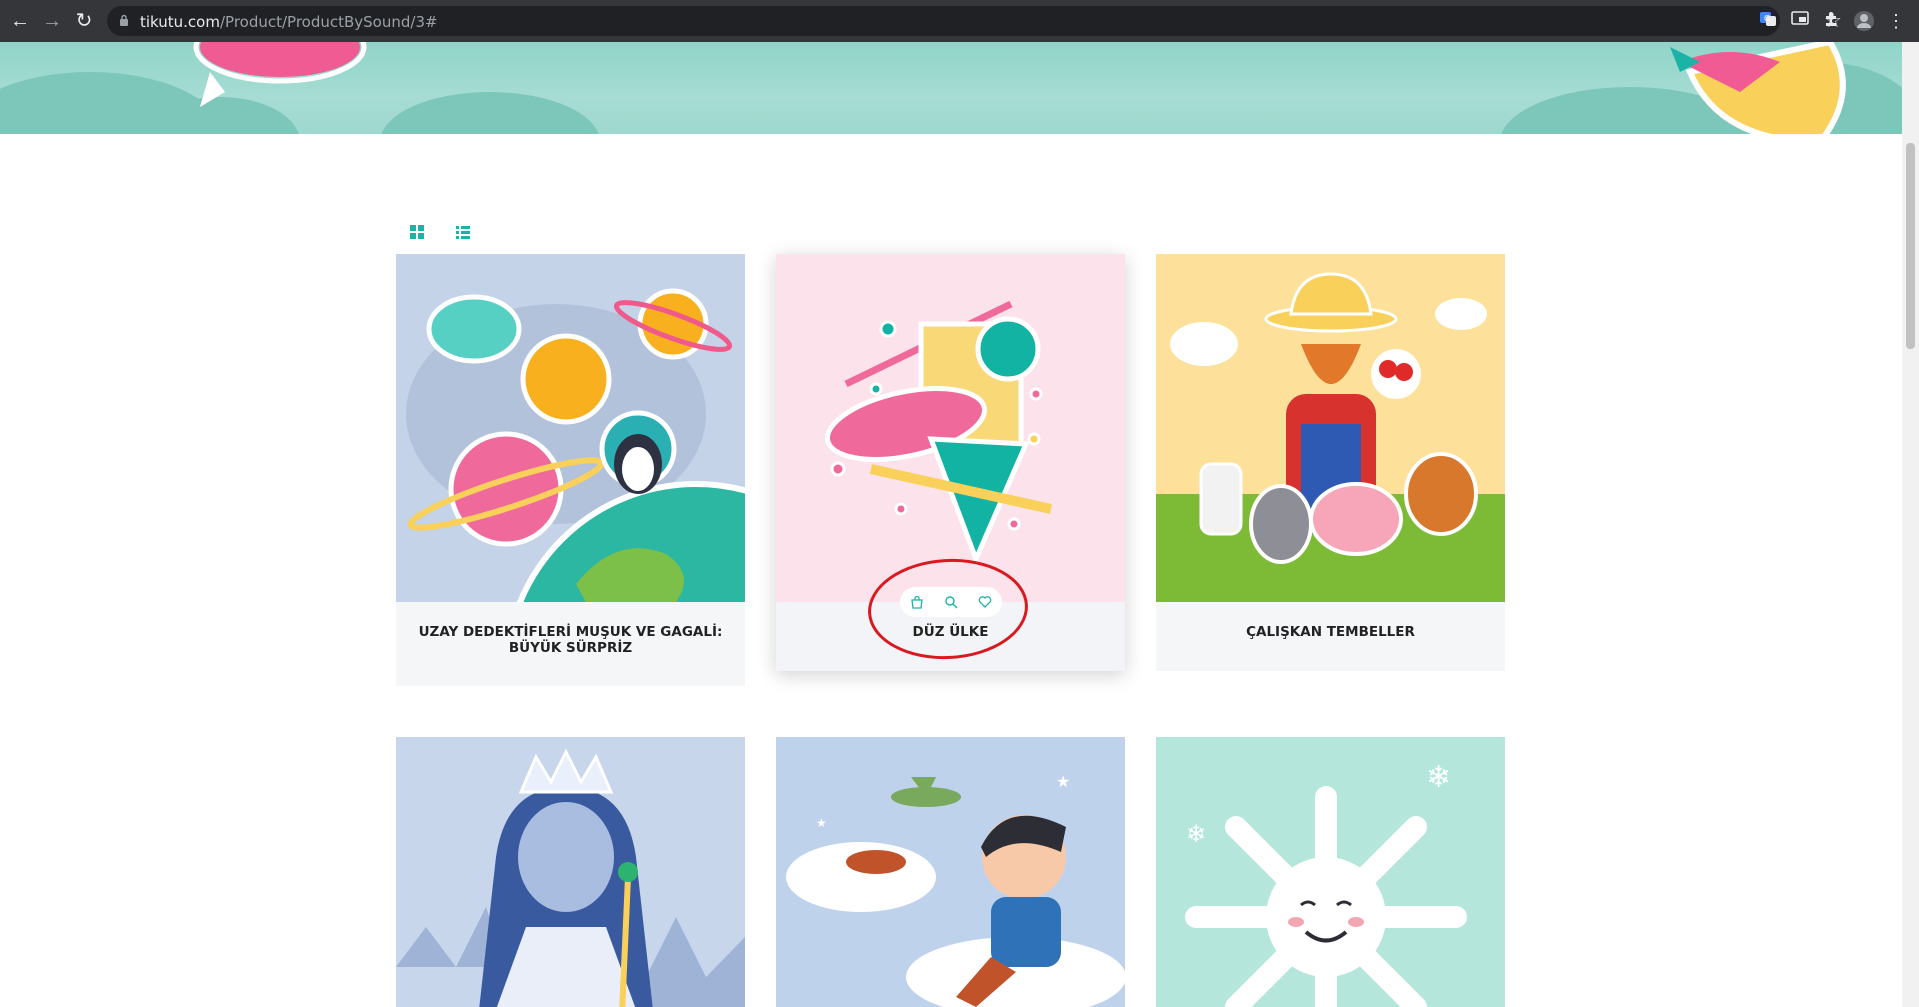 The image size is (1919, 1007). I want to click on banner-decoration-left, so click(280, 74).